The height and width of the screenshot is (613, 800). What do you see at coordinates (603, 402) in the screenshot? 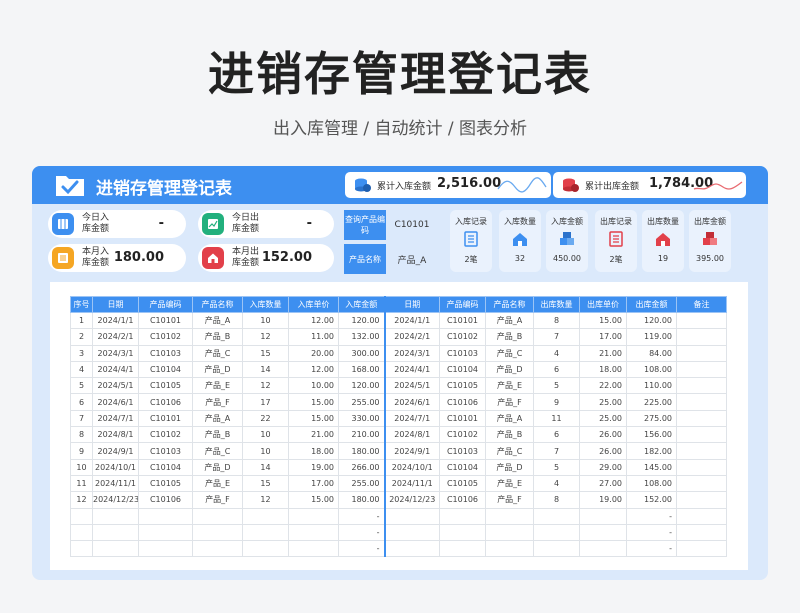
I see `table-cell: 25.00` at bounding box center [603, 402].